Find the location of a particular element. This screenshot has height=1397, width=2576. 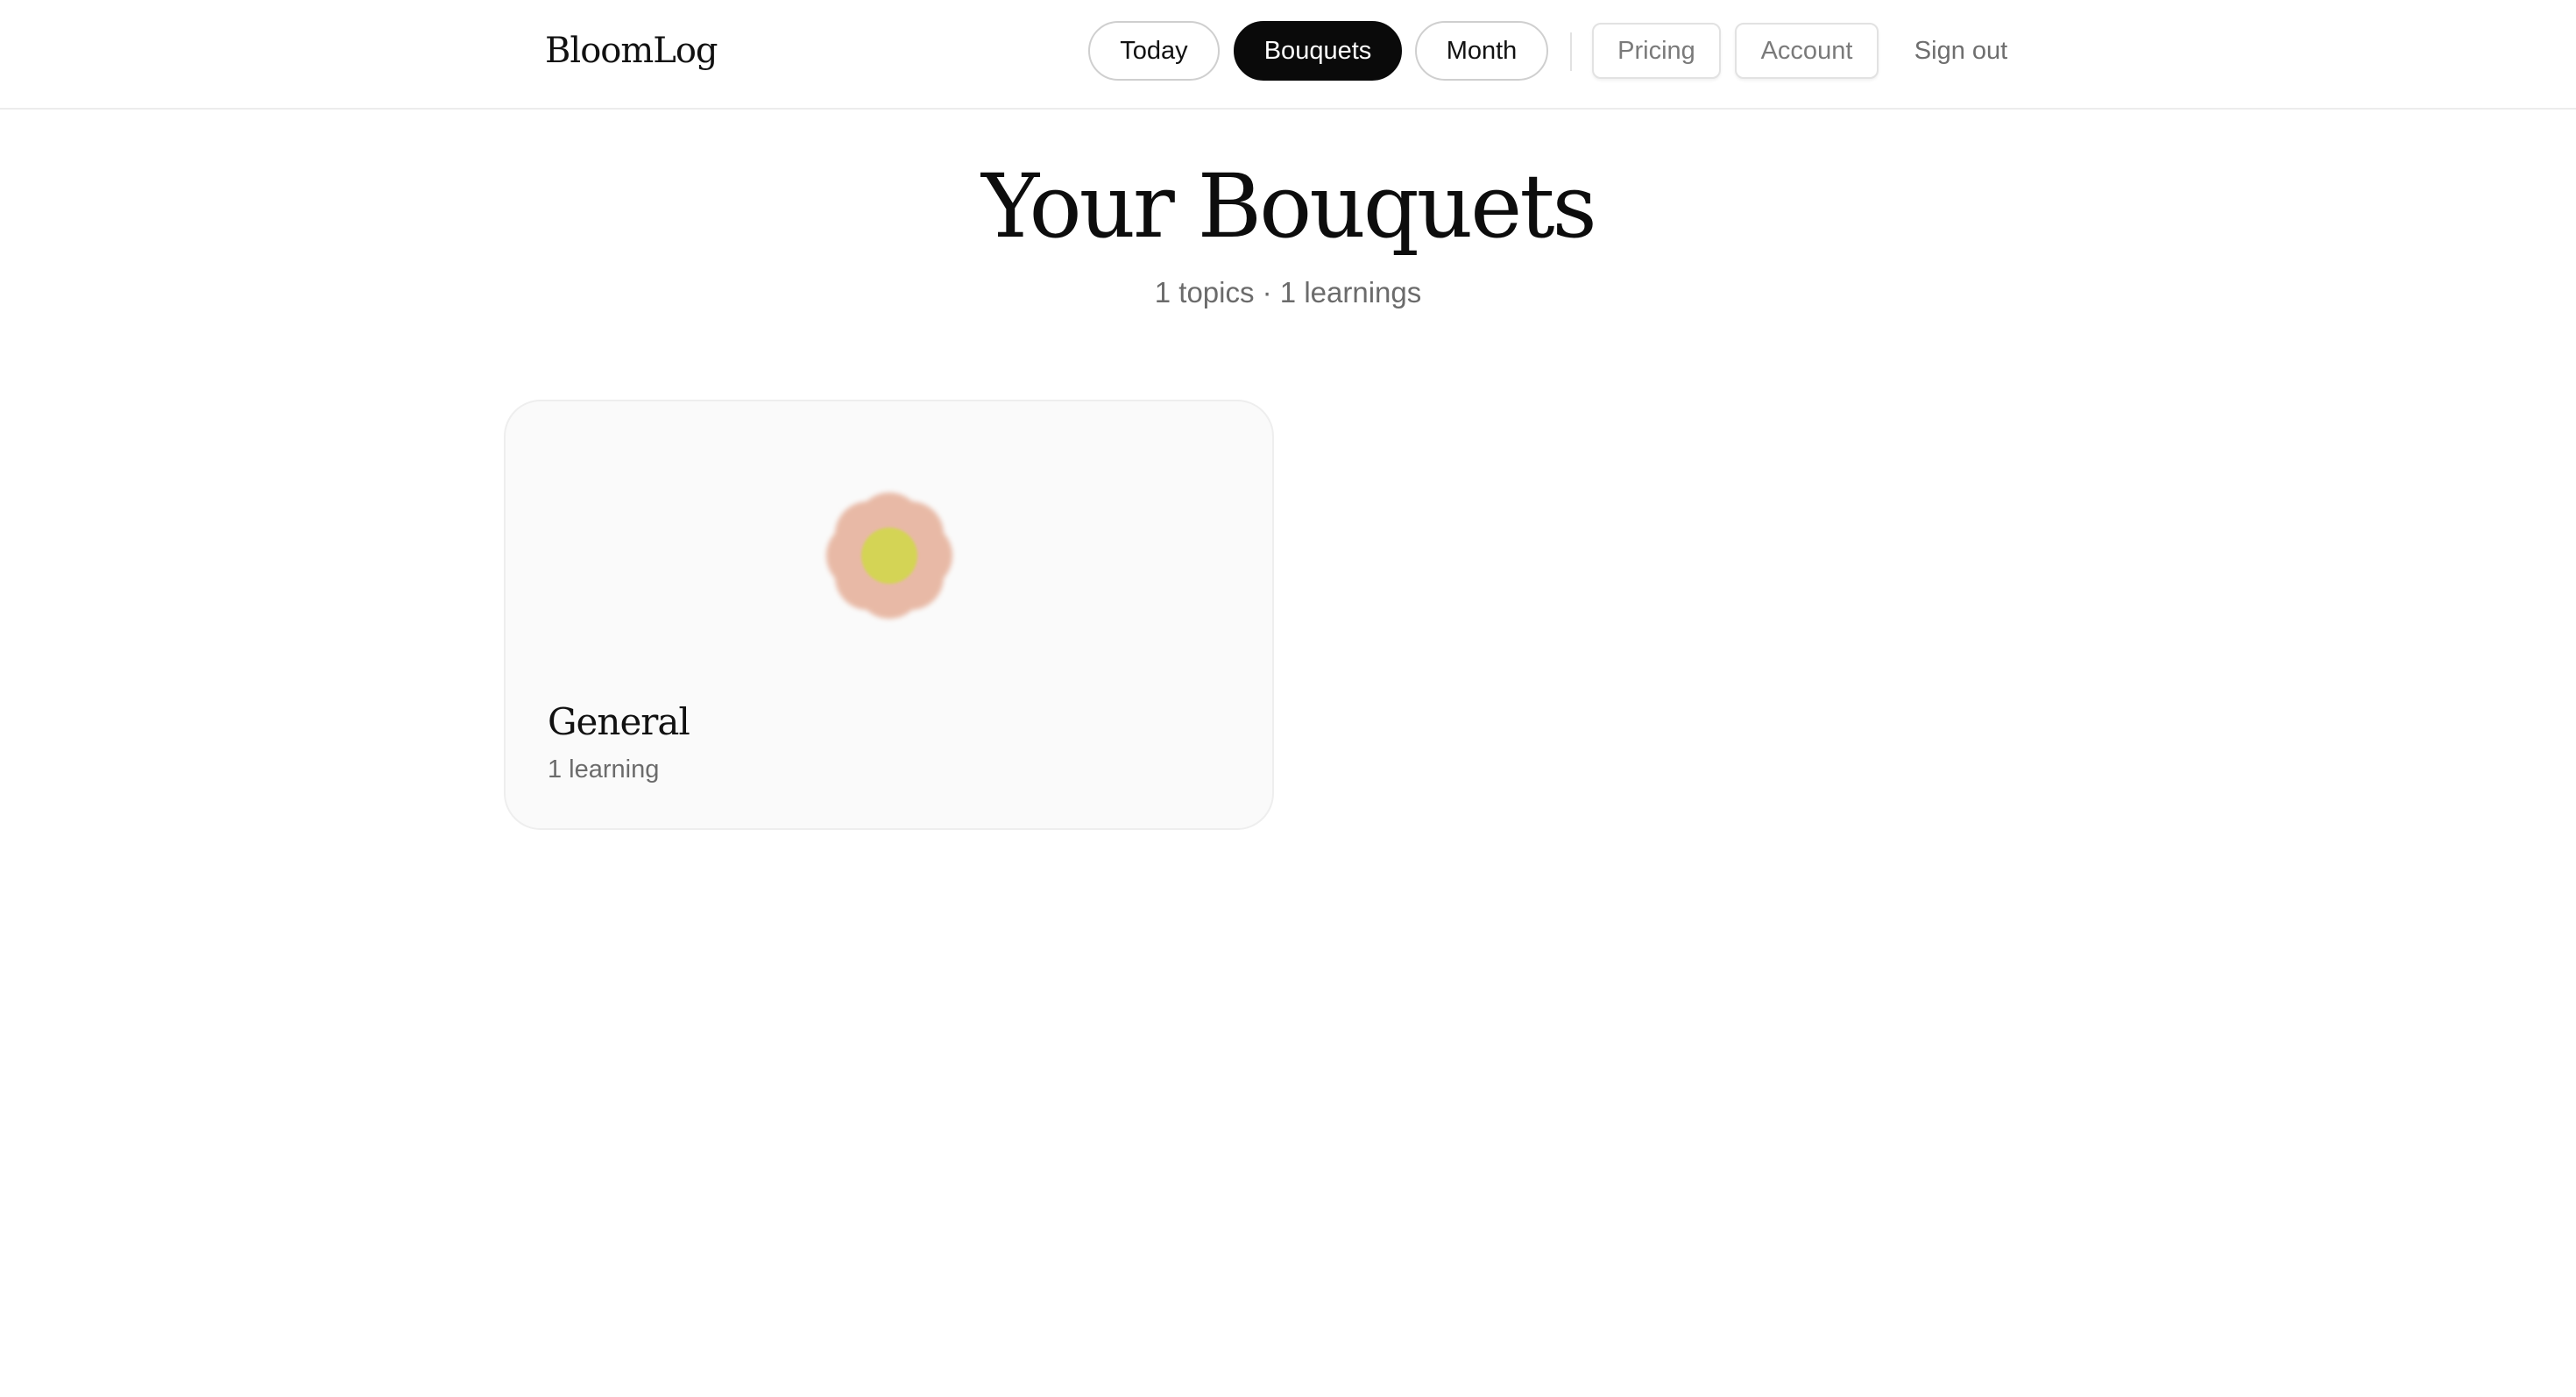

pricing-button: Pricing is located at coordinates (1656, 51).